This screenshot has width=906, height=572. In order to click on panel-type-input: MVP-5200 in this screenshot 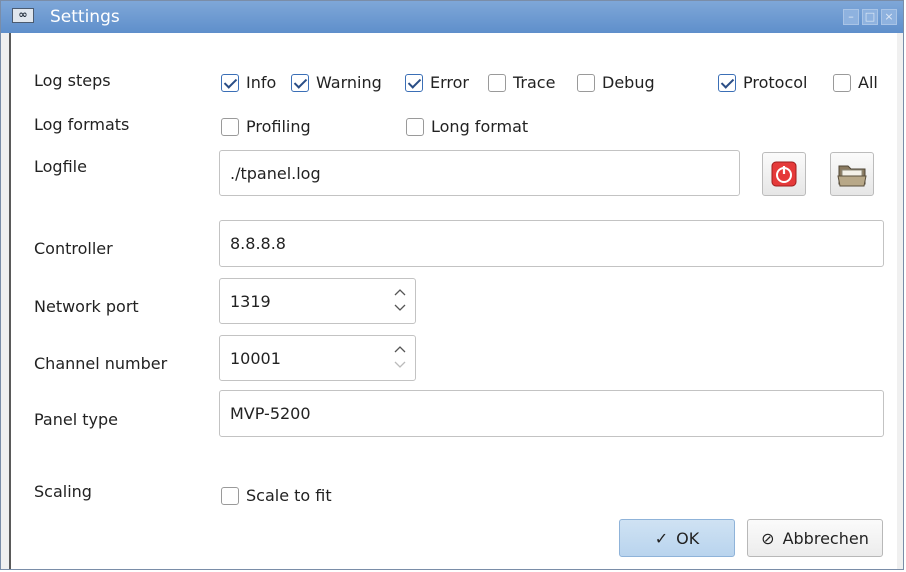, I will do `click(551, 413)`.